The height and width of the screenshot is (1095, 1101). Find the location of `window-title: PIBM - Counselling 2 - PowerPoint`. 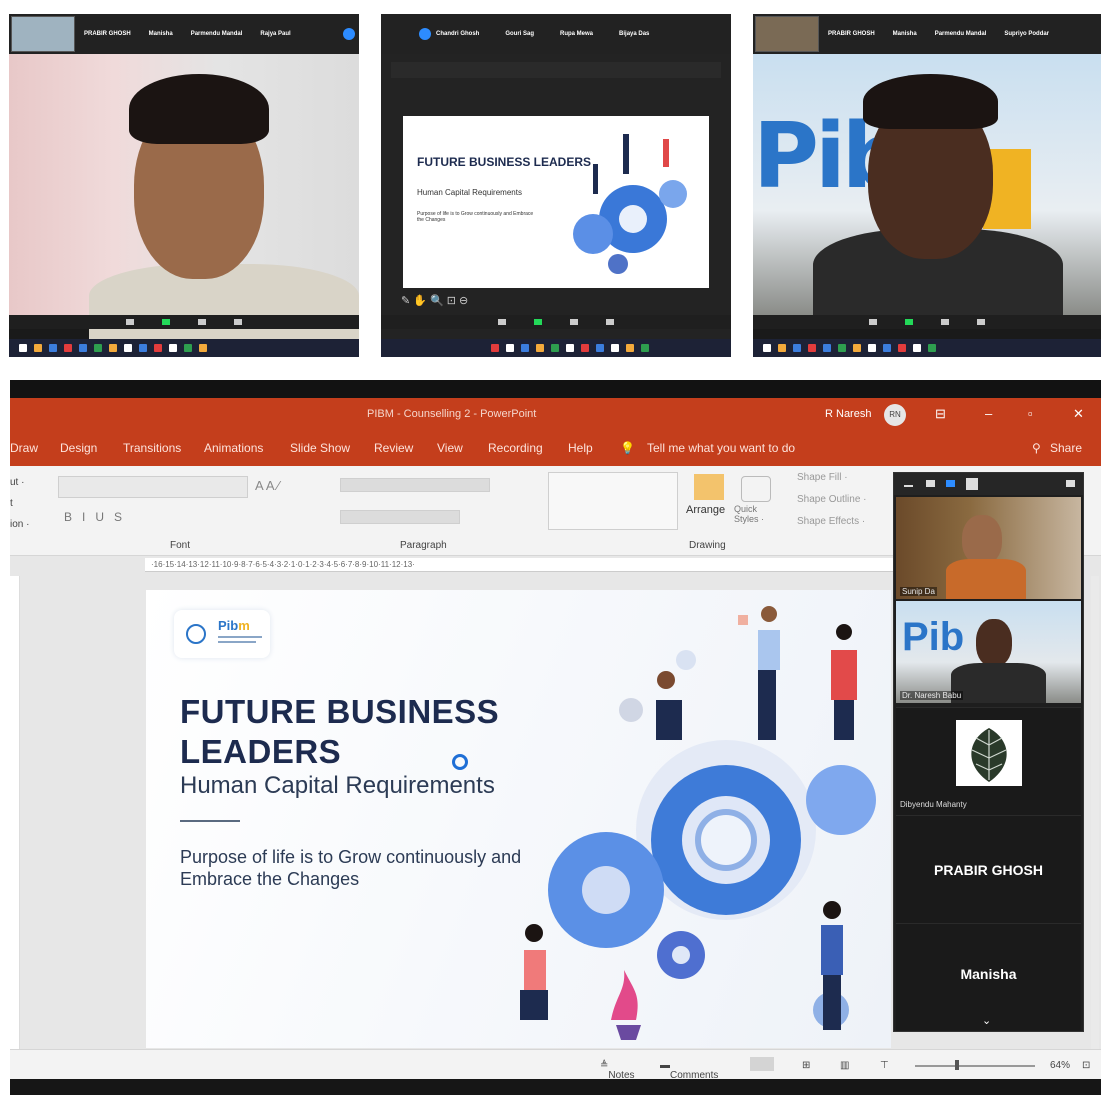

window-title: PIBM - Counselling 2 - PowerPoint is located at coordinates (452, 414).